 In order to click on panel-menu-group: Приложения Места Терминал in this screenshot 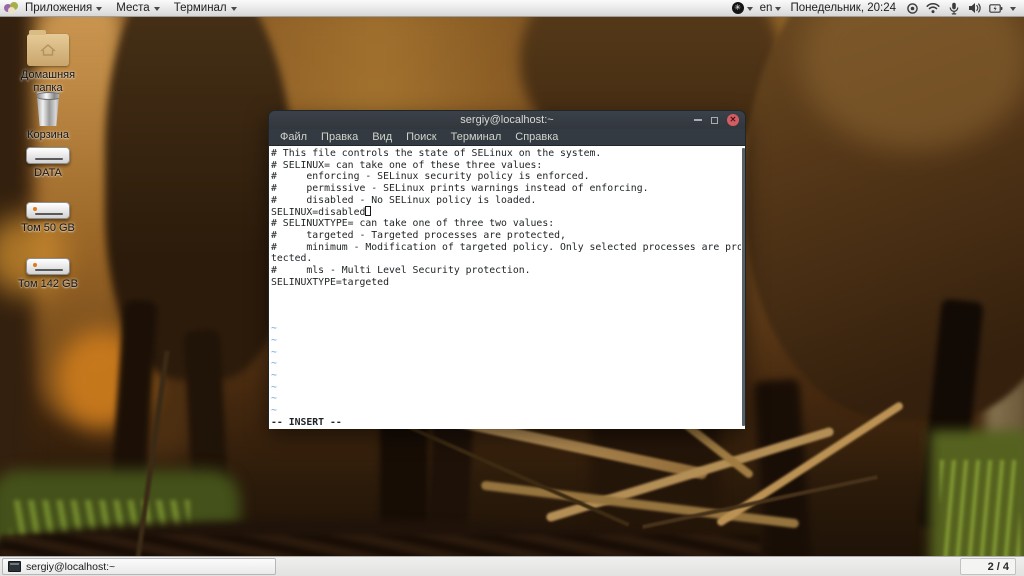, I will do `click(122, 8)`.